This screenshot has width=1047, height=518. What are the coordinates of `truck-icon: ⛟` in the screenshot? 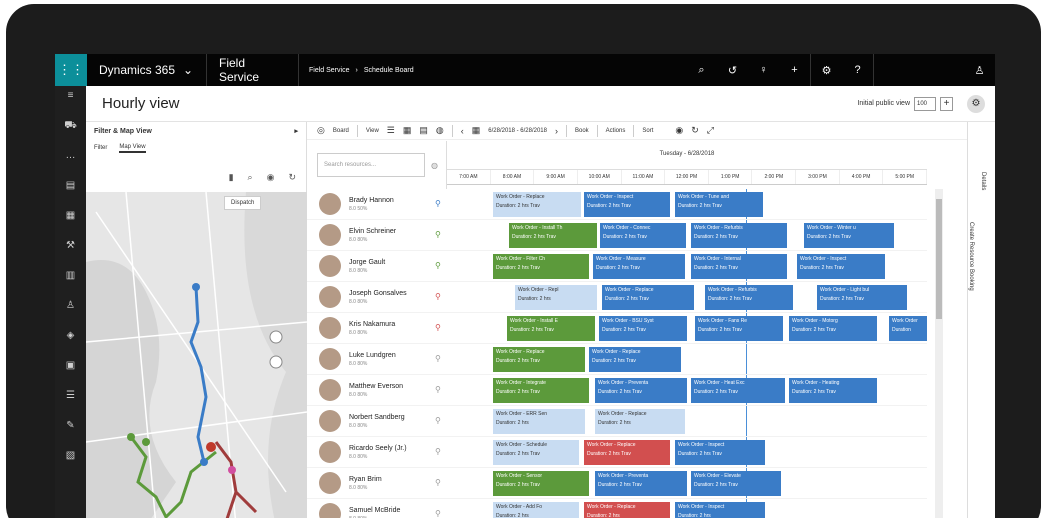 It's located at (70, 126).